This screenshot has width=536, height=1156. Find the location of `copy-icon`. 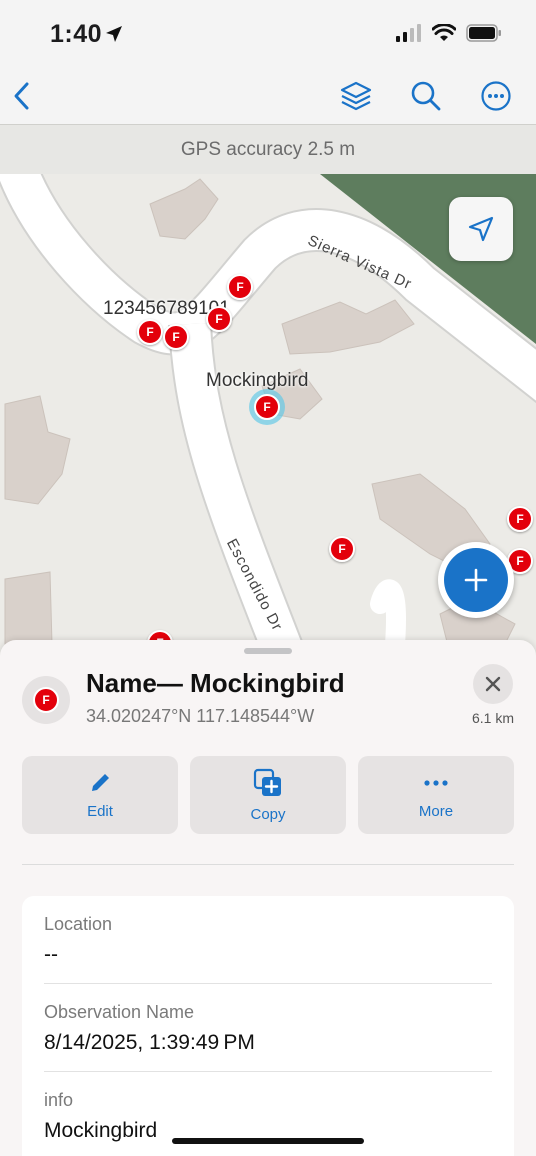

copy-icon is located at coordinates (267, 782).